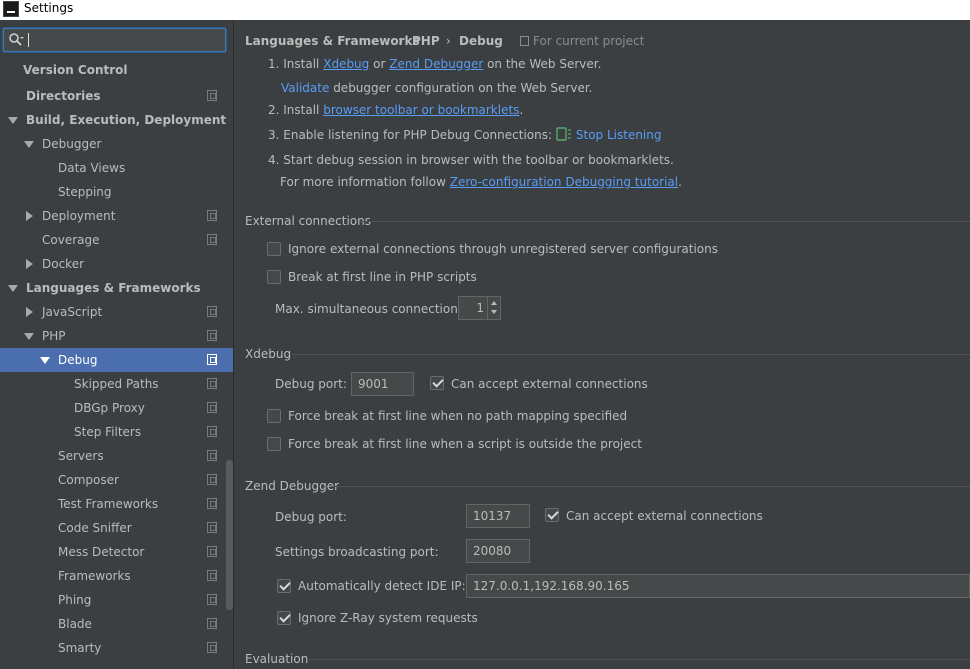 The width and height of the screenshot is (970, 669). What do you see at coordinates (718, 586) in the screenshot?
I see `ide-ip-input: 127.0.0.1,192.168.90.165` at bounding box center [718, 586].